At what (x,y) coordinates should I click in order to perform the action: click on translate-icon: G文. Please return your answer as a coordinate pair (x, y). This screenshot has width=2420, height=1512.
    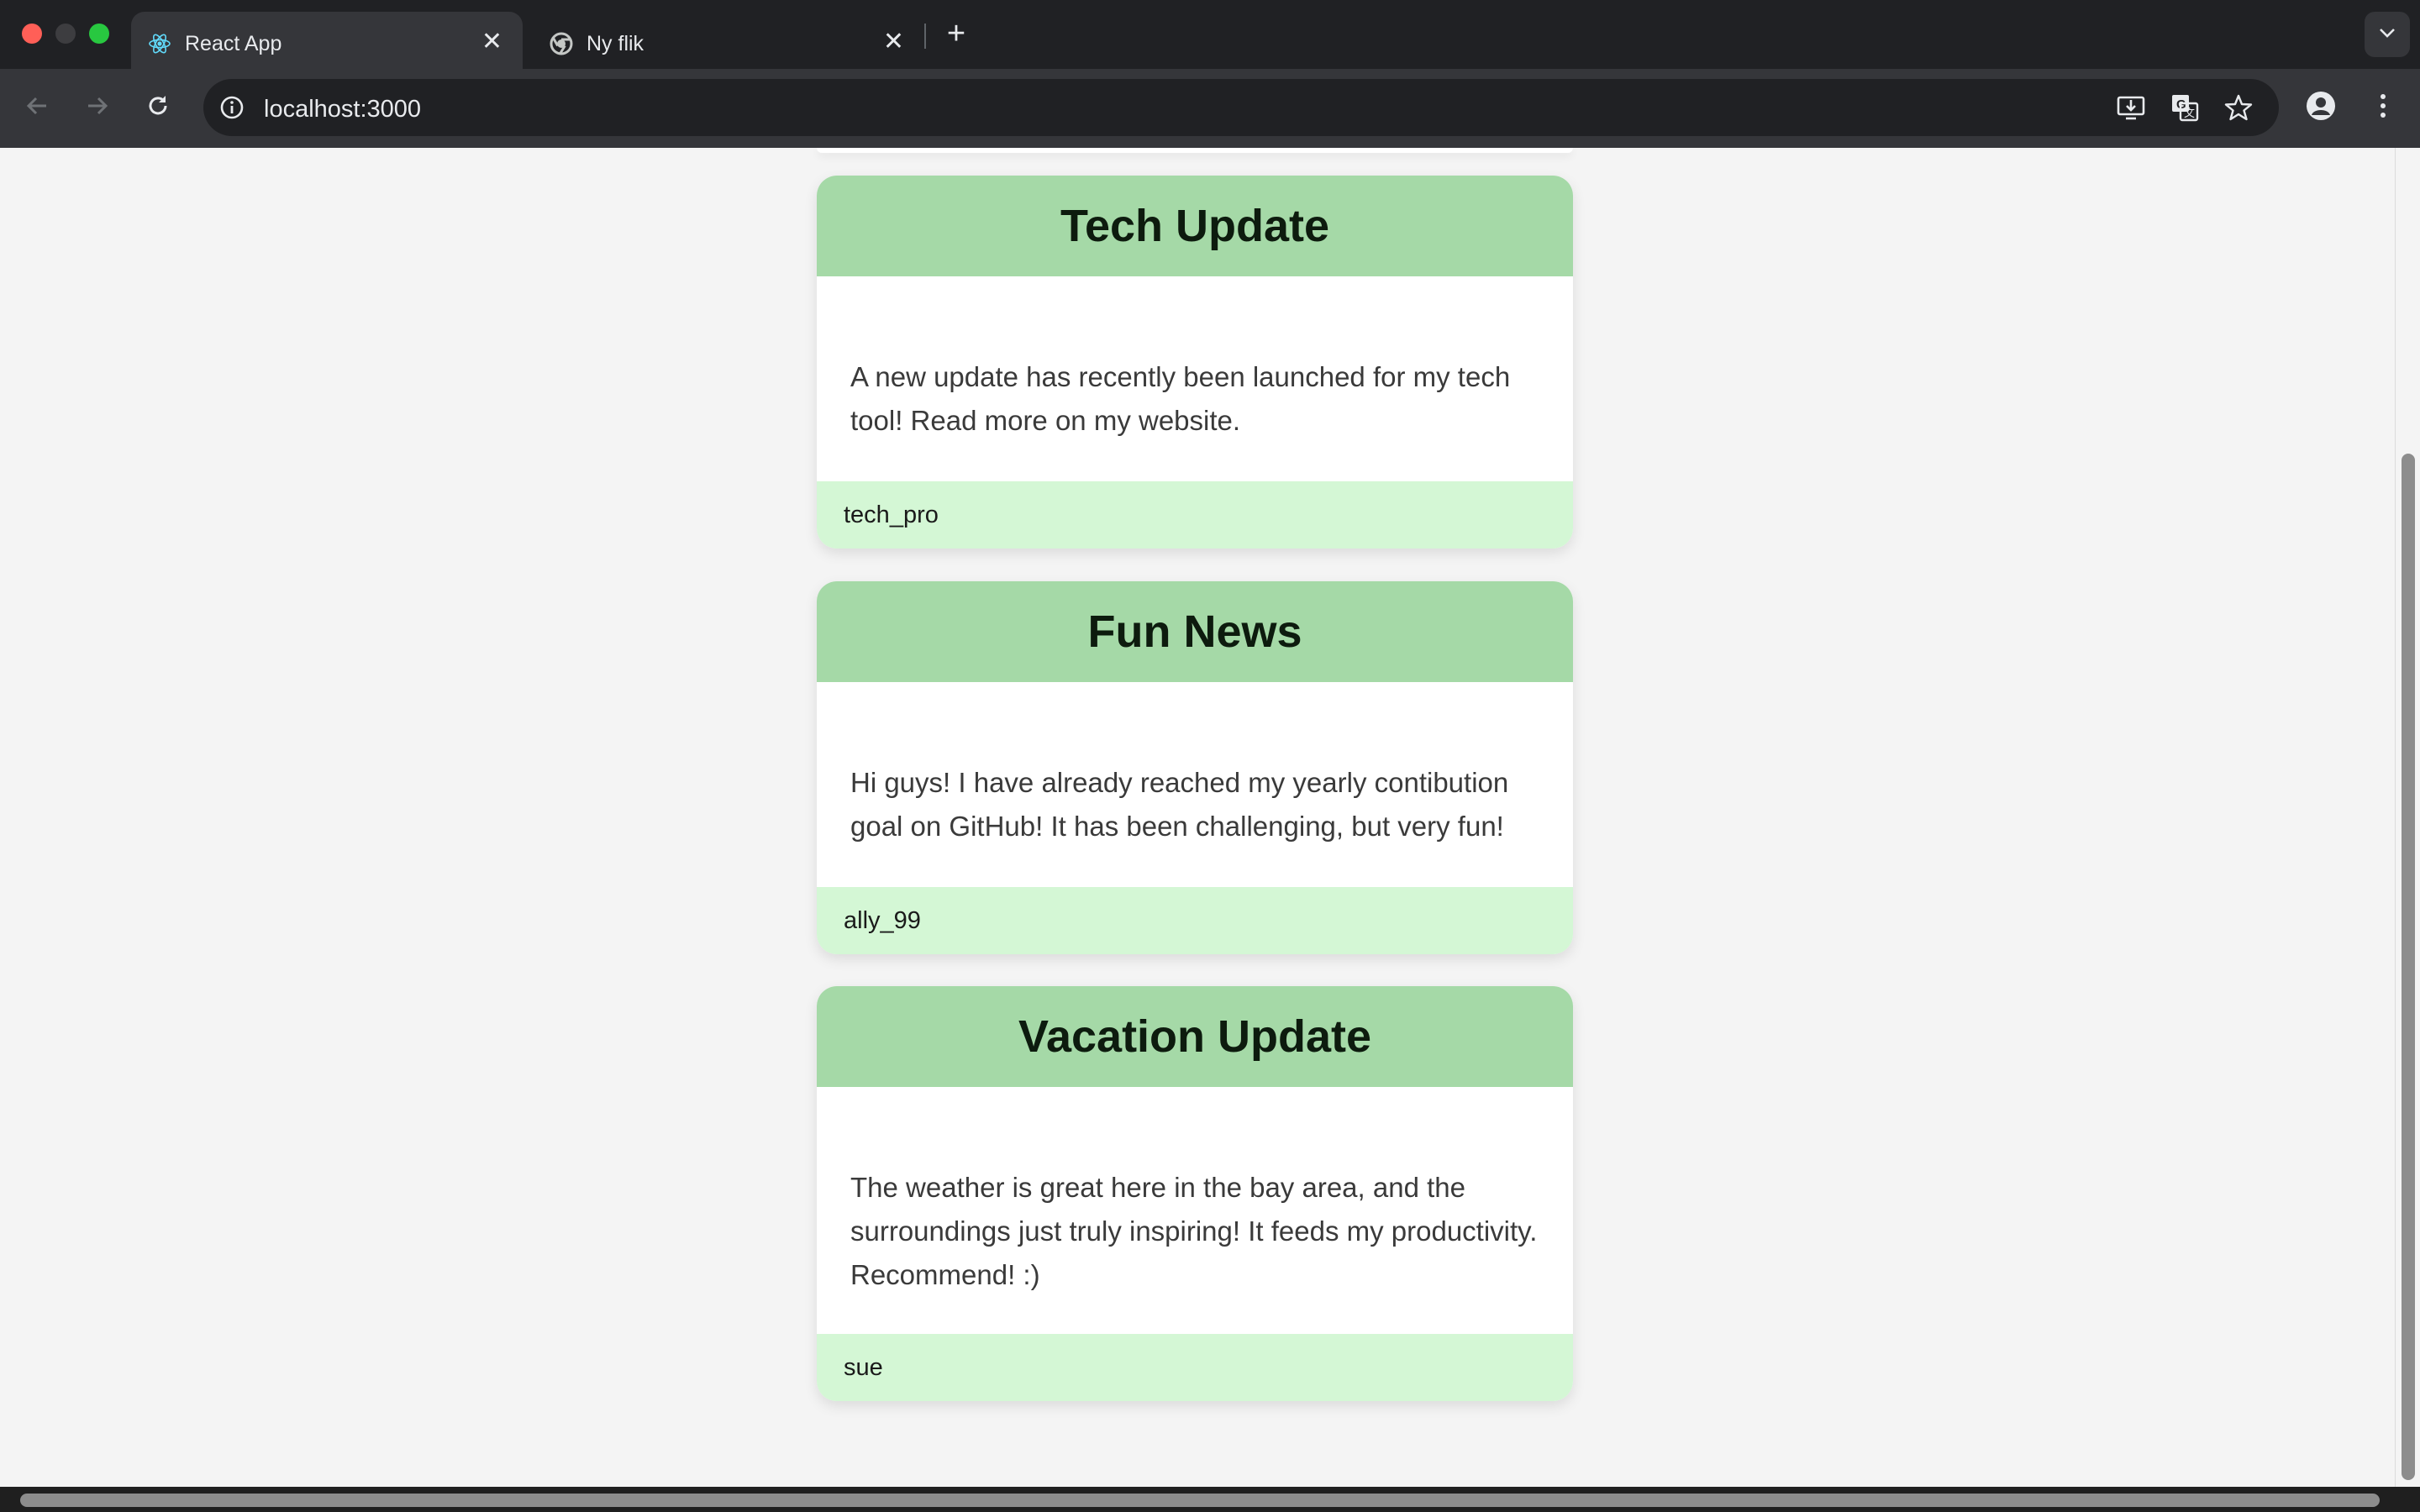
    Looking at the image, I should click on (2184, 107).